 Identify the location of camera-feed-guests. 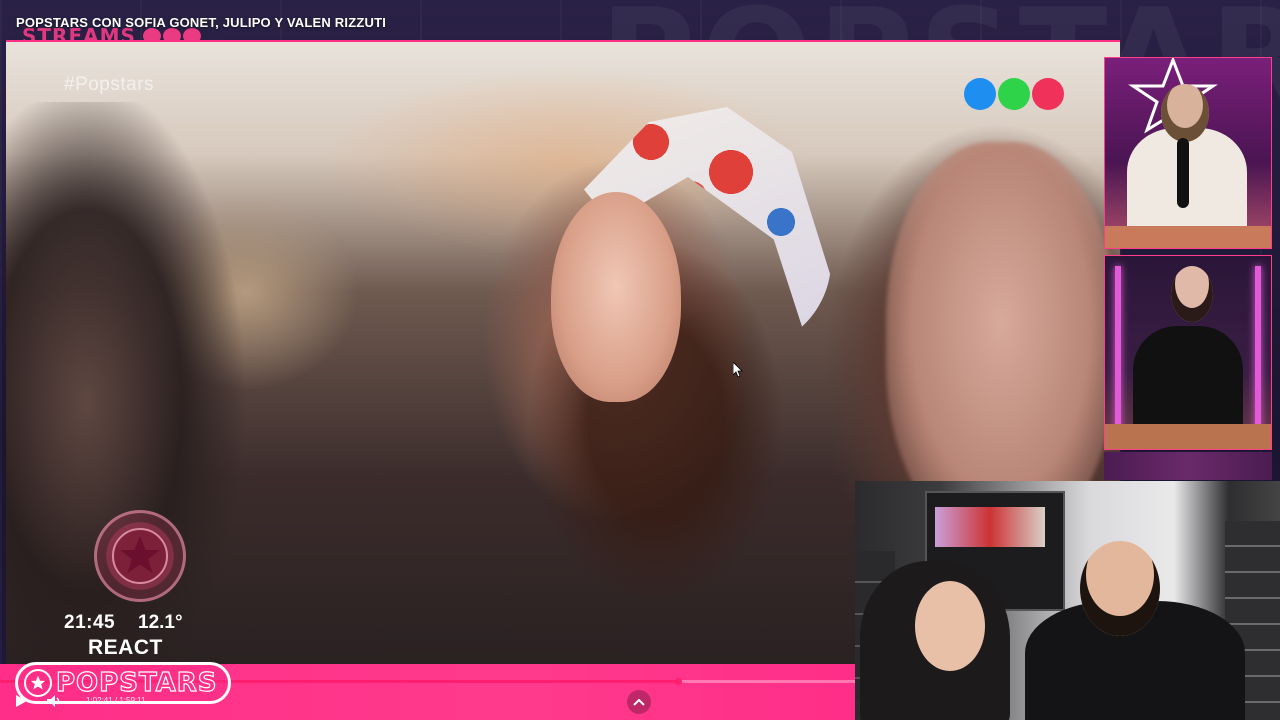
(1067, 600).